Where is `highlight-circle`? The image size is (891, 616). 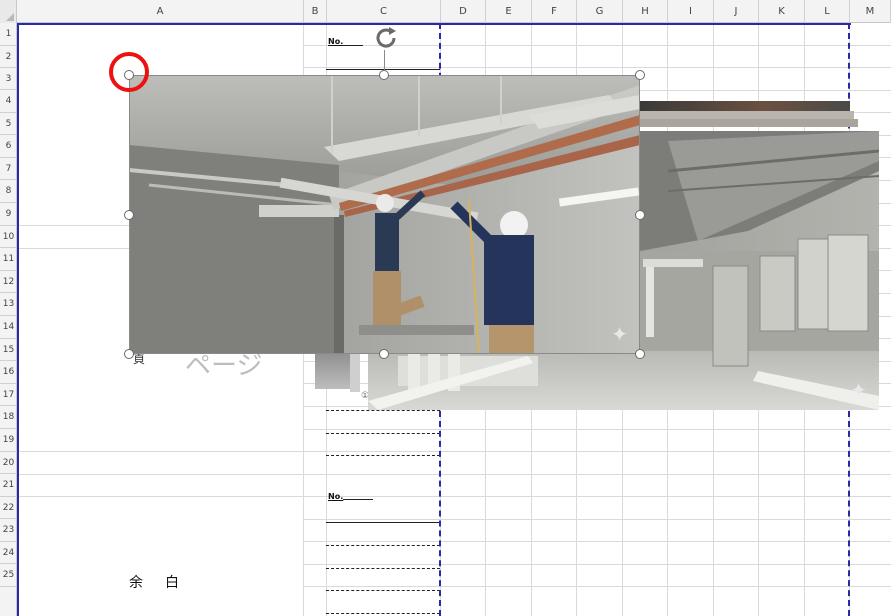
highlight-circle is located at coordinates (129, 72).